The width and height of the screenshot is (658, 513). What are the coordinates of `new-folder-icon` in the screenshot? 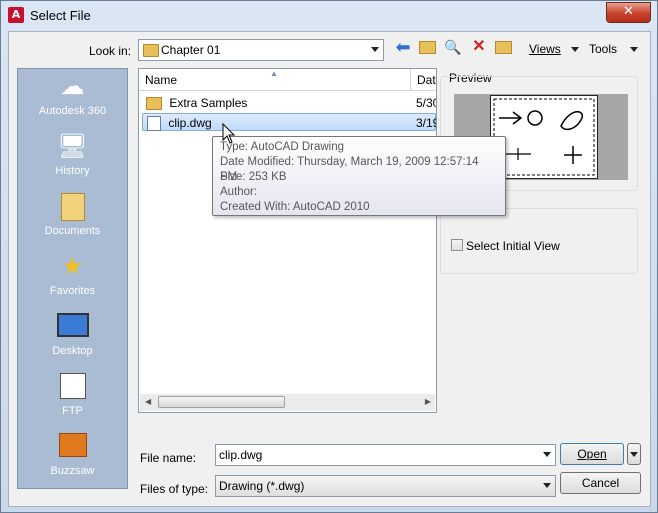 It's located at (503, 47).